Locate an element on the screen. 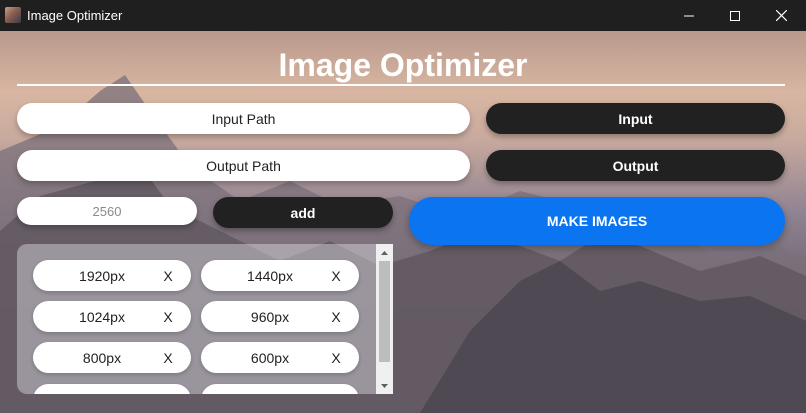 This screenshot has width=806, height=413. scroll-down-button is located at coordinates (384, 385).